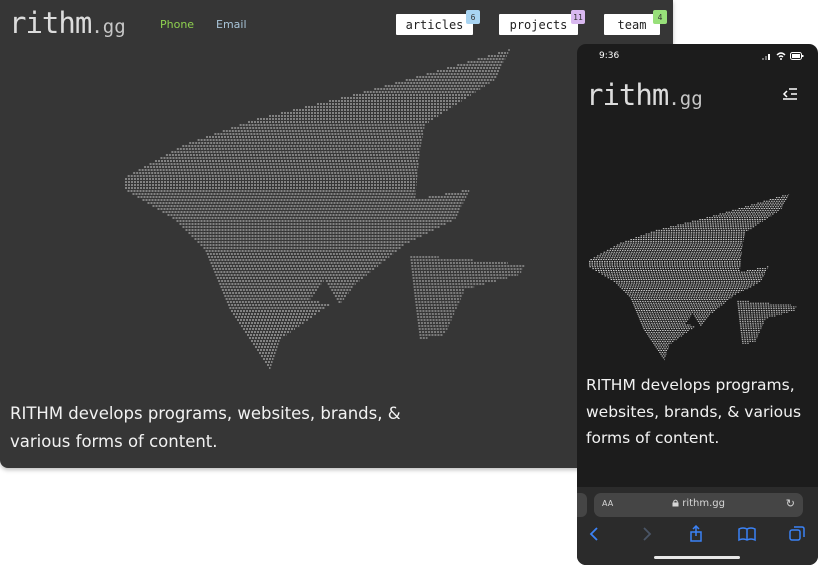 This screenshot has height=565, width=818. Describe the element at coordinates (646, 534) in the screenshot. I see `forward-icon` at that location.